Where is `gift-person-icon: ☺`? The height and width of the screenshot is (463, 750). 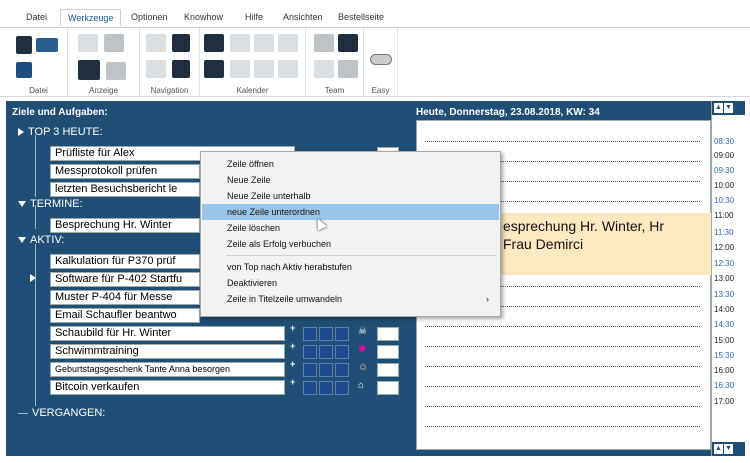 gift-person-icon: ☺ is located at coordinates (364, 368).